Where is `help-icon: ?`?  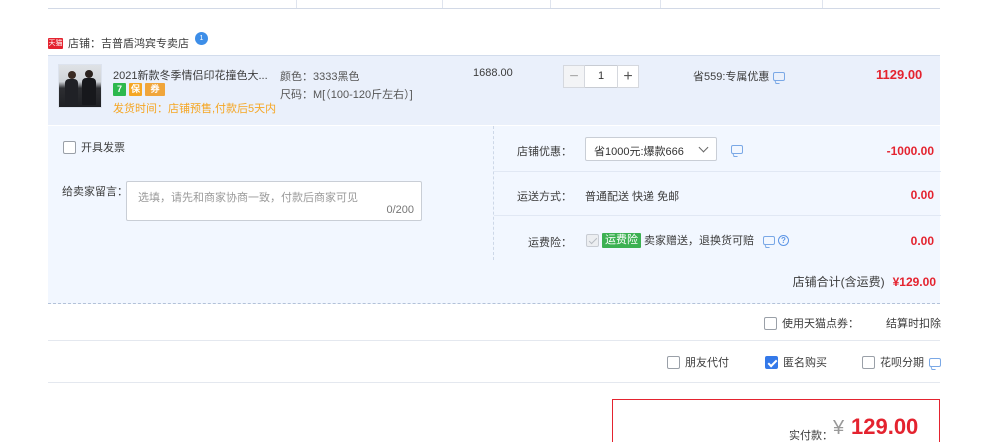
help-icon: ? is located at coordinates (783, 240).